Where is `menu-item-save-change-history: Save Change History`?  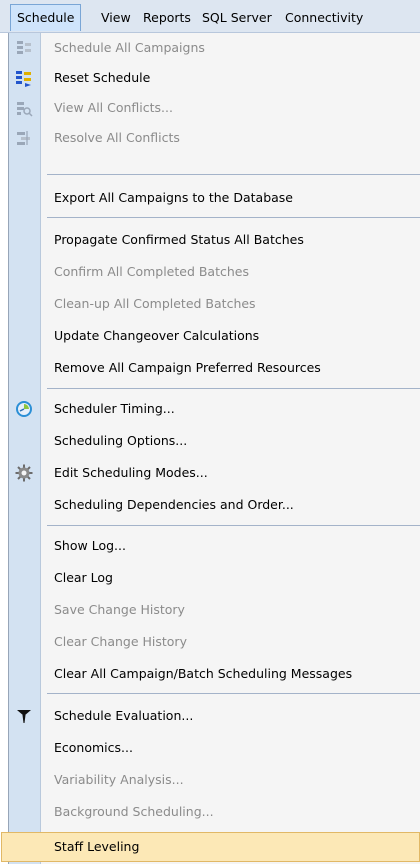
menu-item-save-change-history: Save Change History is located at coordinates (214, 610).